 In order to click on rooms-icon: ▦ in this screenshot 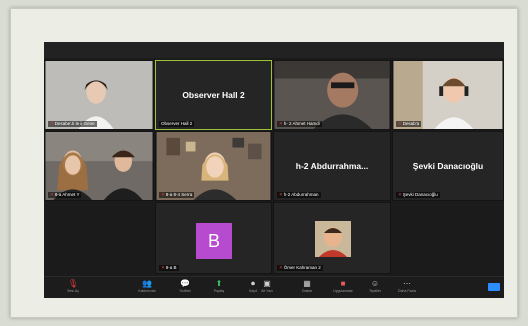, I will do `click(307, 283)`.